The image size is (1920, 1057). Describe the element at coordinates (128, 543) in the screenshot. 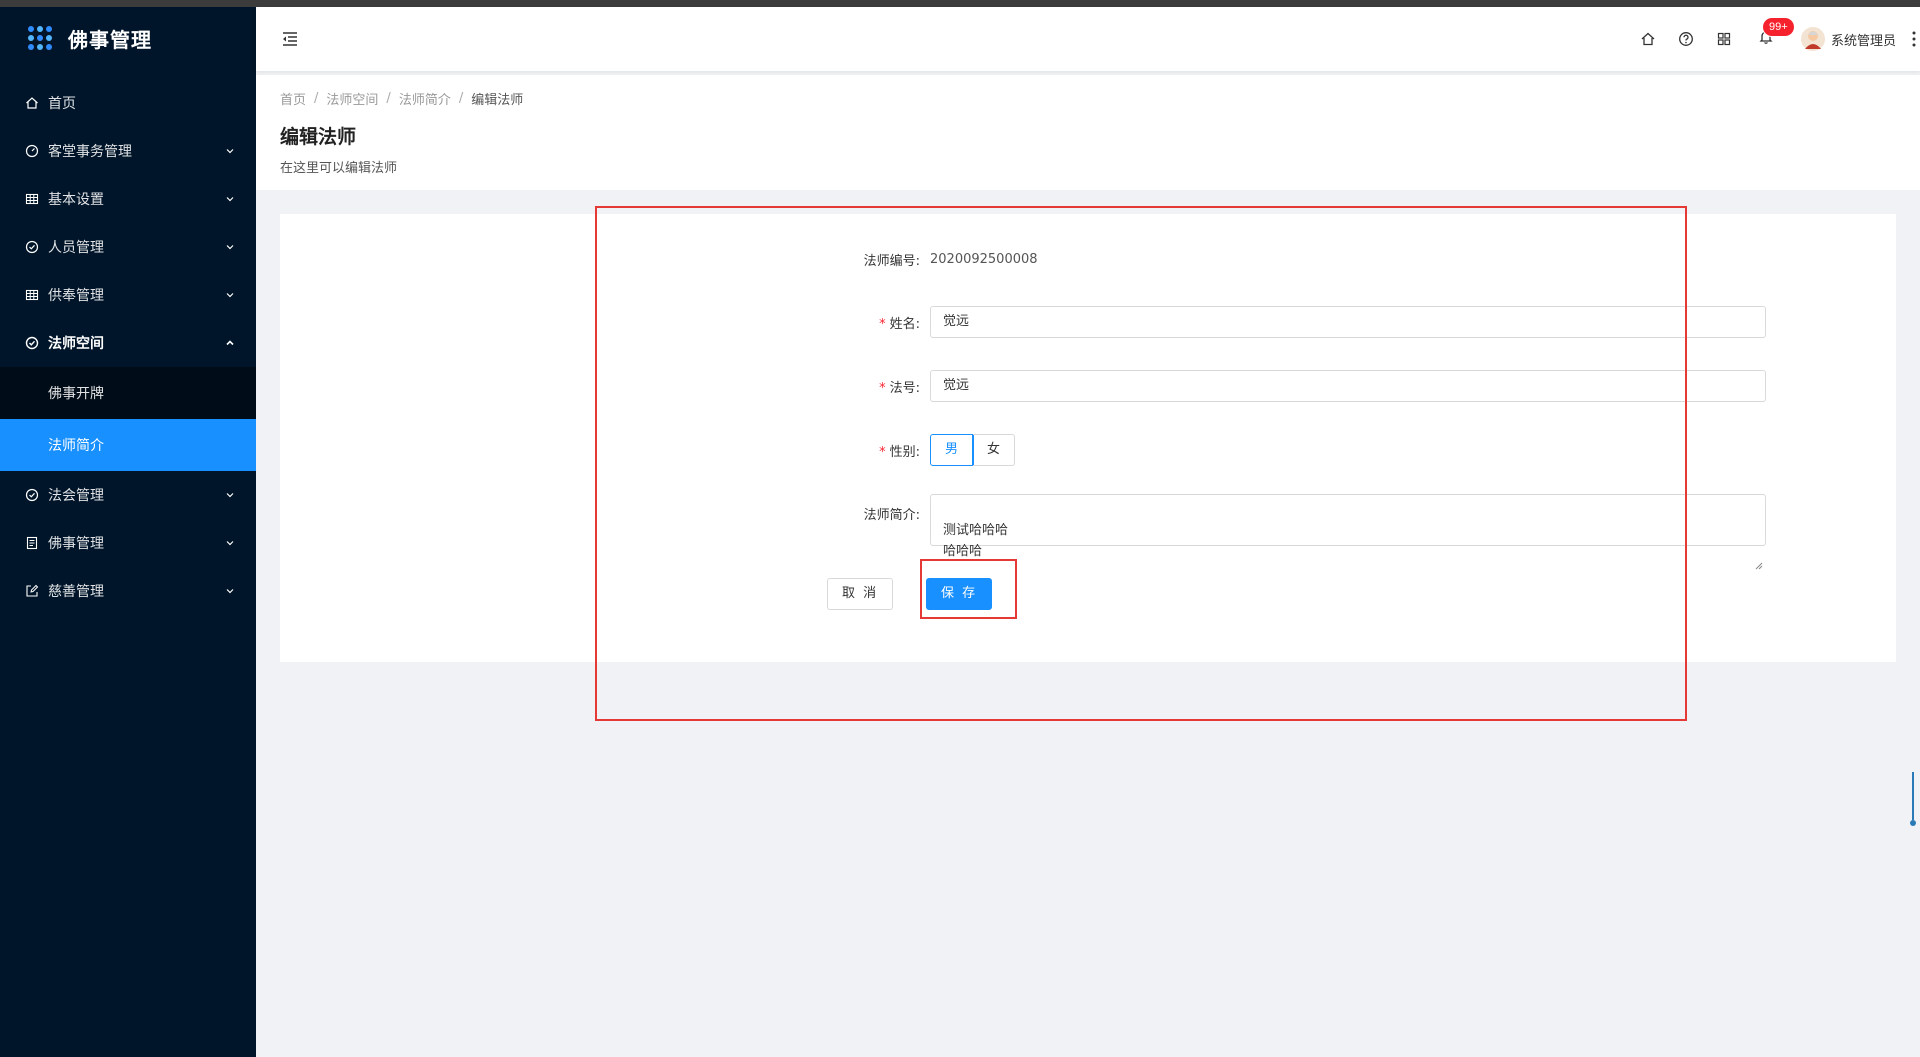

I see `sidebar-item-buddhist-affairs: 佛事管理` at that location.